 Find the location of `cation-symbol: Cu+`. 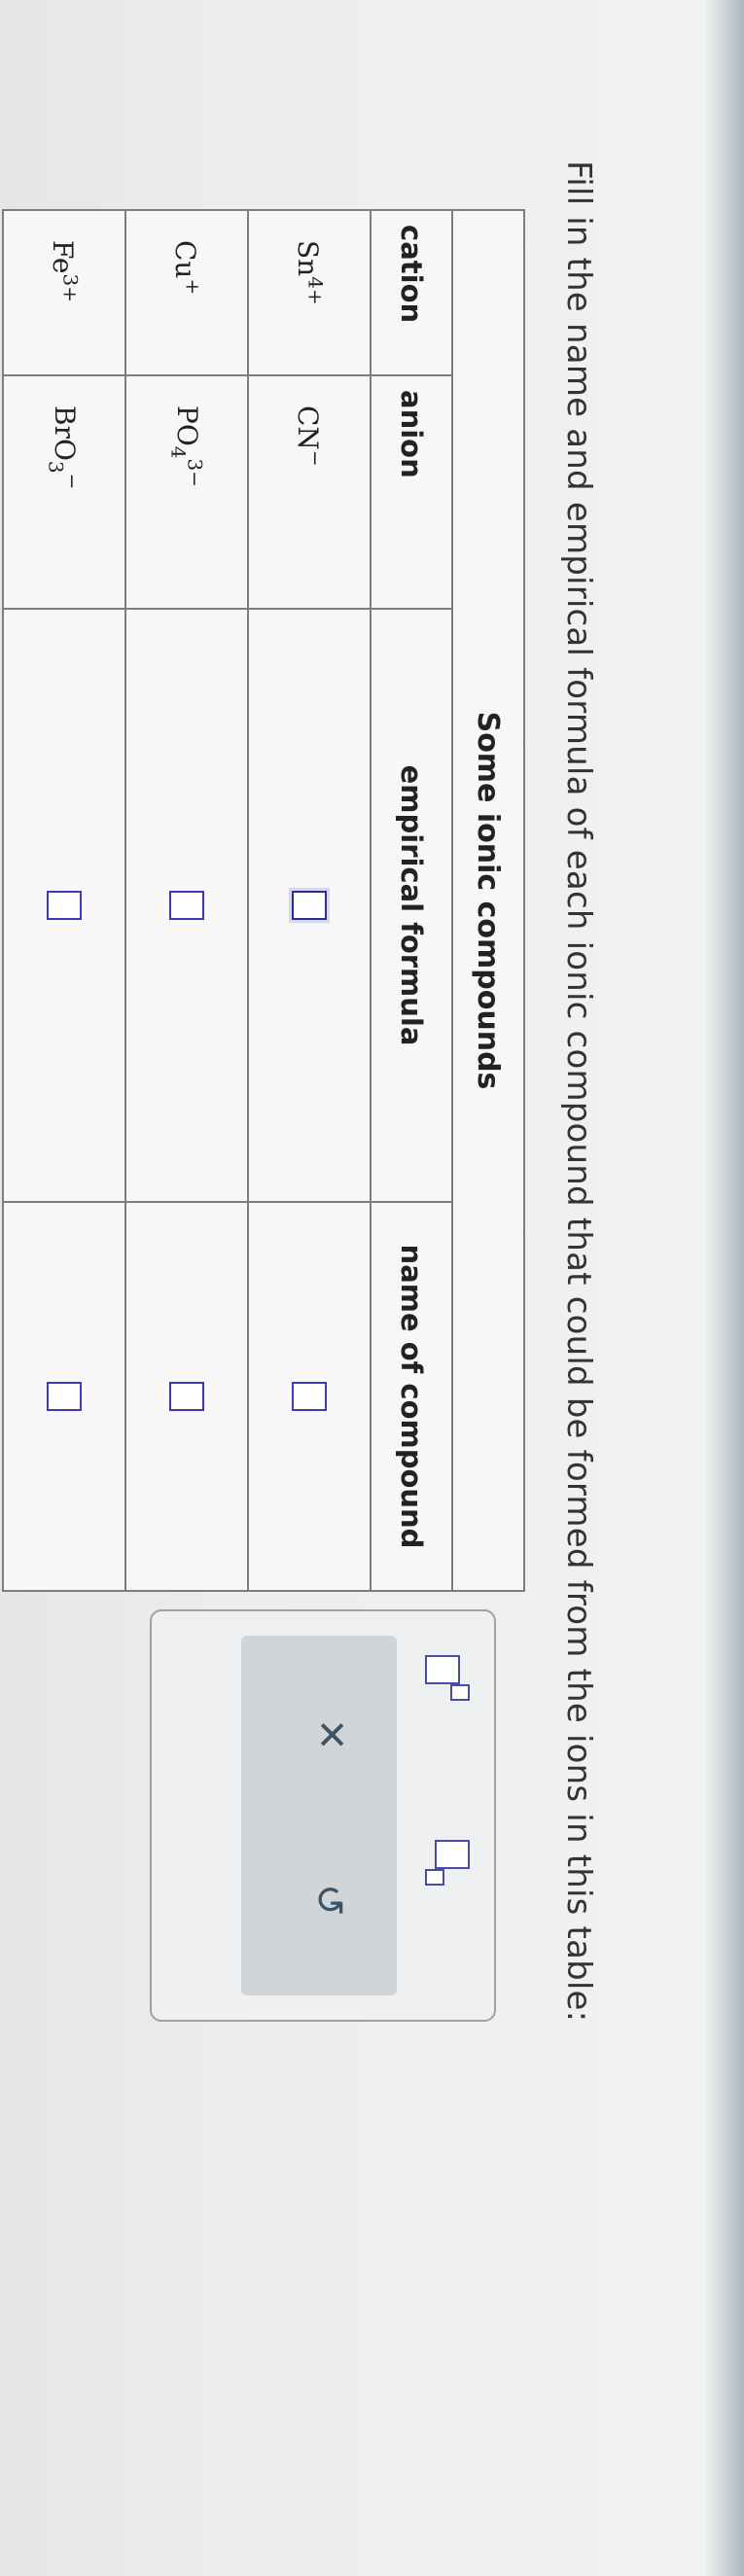

cation-symbol: Cu+ is located at coordinates (186, 268).